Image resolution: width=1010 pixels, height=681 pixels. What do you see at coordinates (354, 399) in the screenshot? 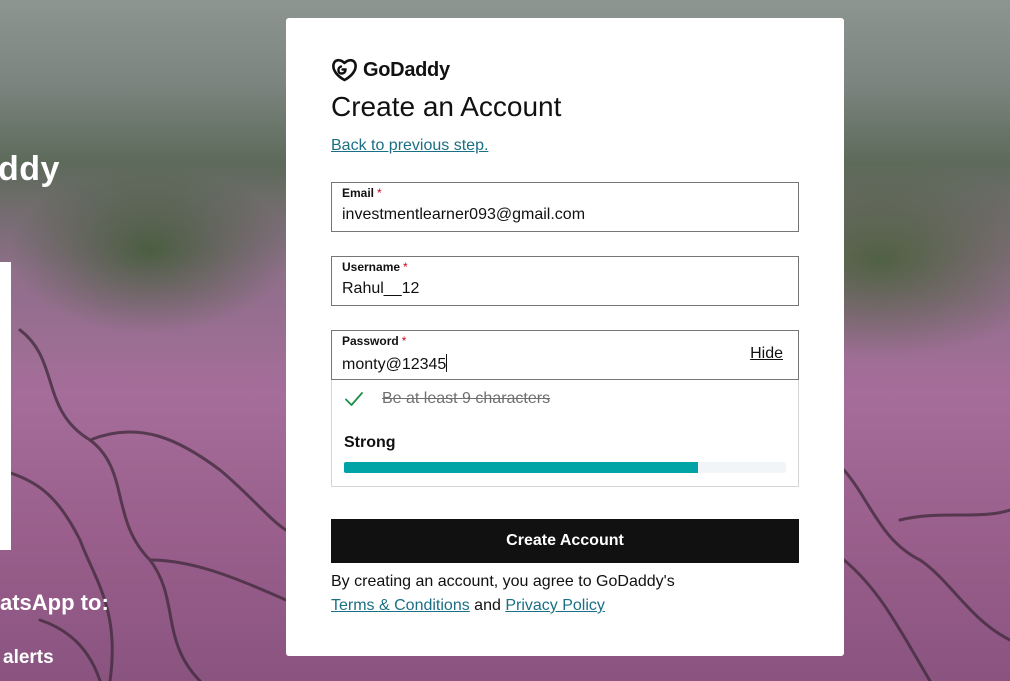
I see `checkmark-icon` at bounding box center [354, 399].